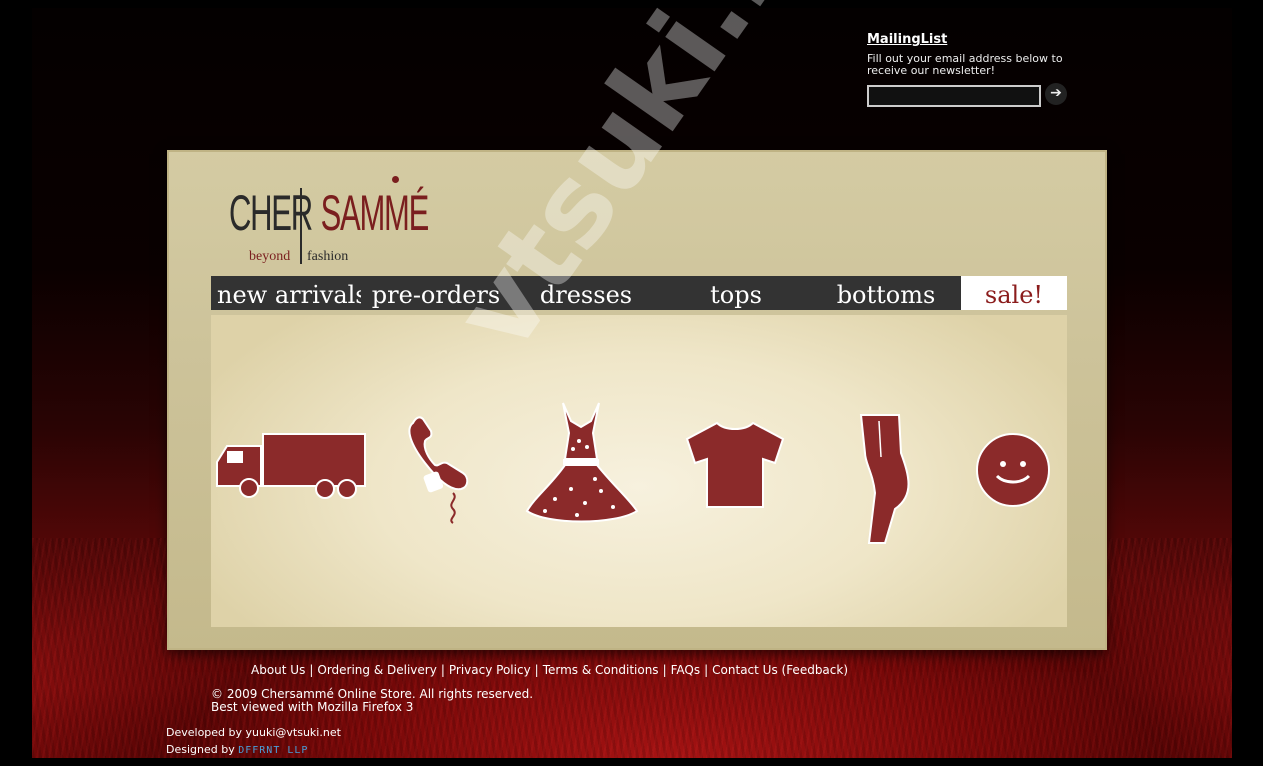  I want to click on logo-dot, so click(395, 179).